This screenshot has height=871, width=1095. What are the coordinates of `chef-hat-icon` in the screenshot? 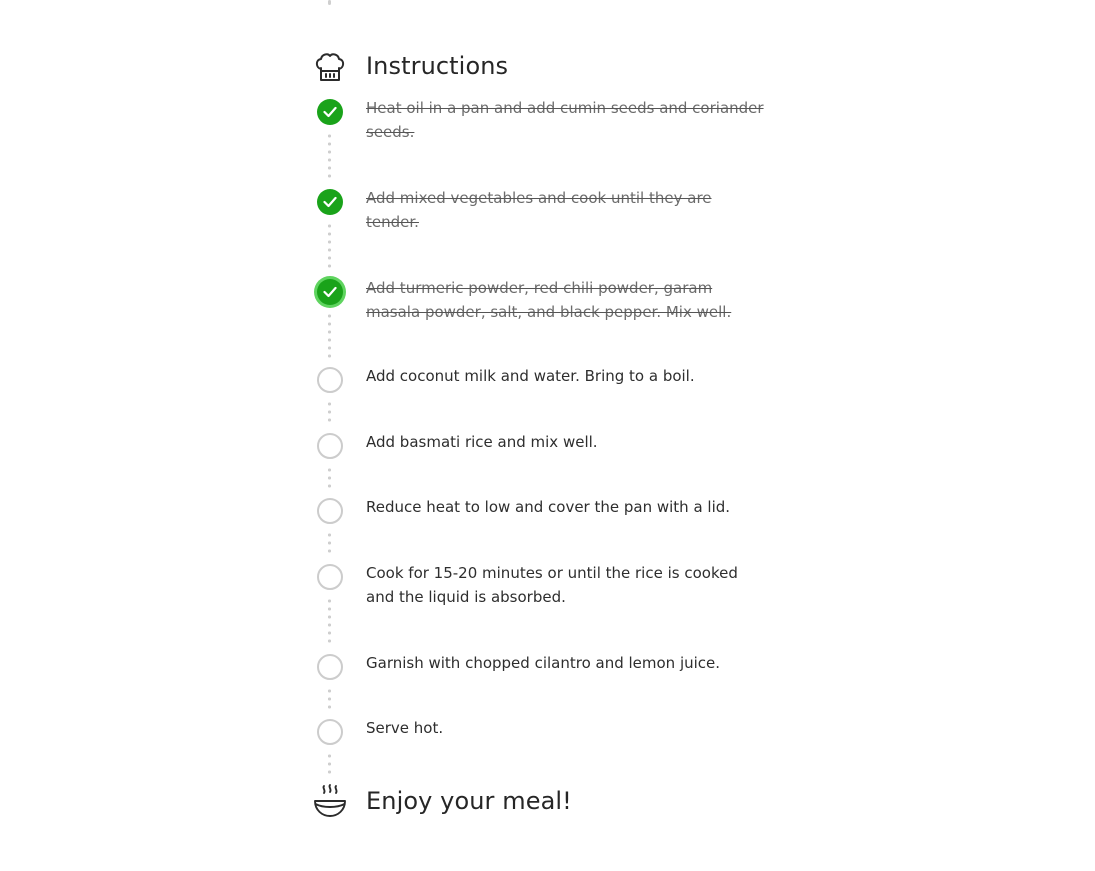 It's located at (330, 66).